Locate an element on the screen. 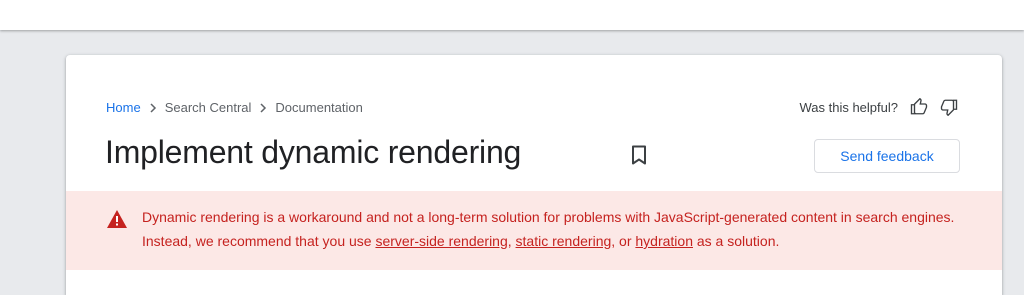  warning-icon is located at coordinates (117, 219).